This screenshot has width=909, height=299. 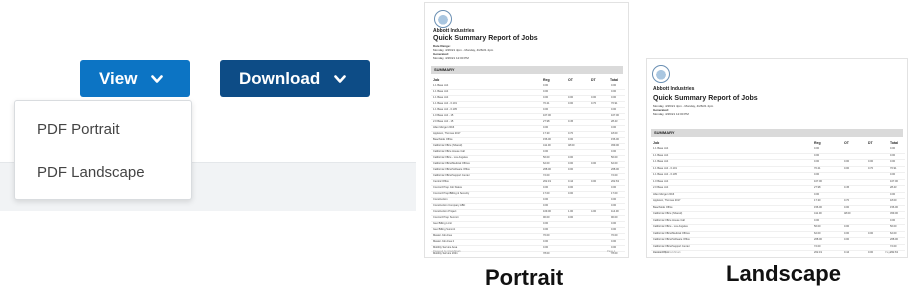 What do you see at coordinates (103, 150) in the screenshot?
I see `view-dropdown-menu: PDF Portrait PDF Landscape` at bounding box center [103, 150].